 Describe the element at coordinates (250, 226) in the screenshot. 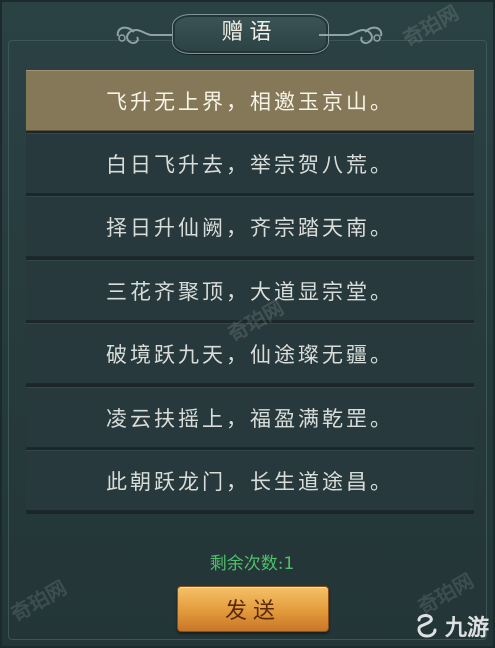

I see `message-option: 择日升仙阙，齐宗踏天南。` at that location.